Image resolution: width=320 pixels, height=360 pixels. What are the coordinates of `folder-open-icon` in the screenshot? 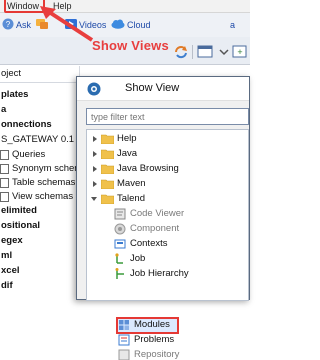 It's located at (107, 199).